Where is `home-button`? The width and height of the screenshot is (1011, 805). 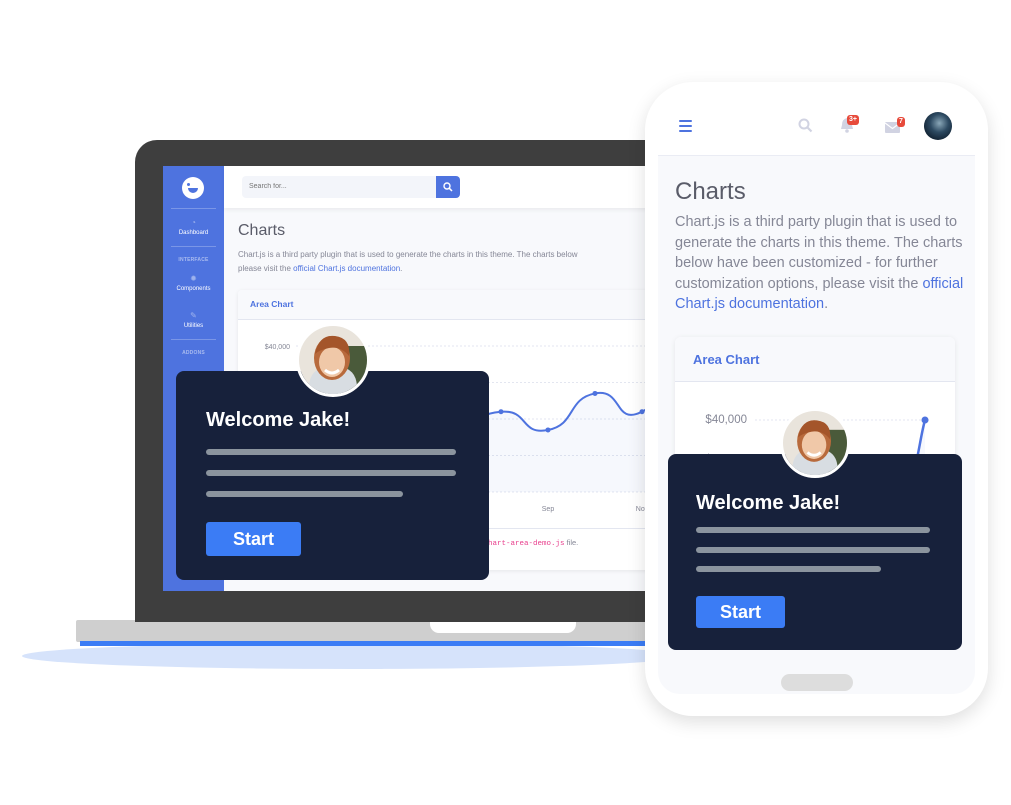 home-button is located at coordinates (817, 682).